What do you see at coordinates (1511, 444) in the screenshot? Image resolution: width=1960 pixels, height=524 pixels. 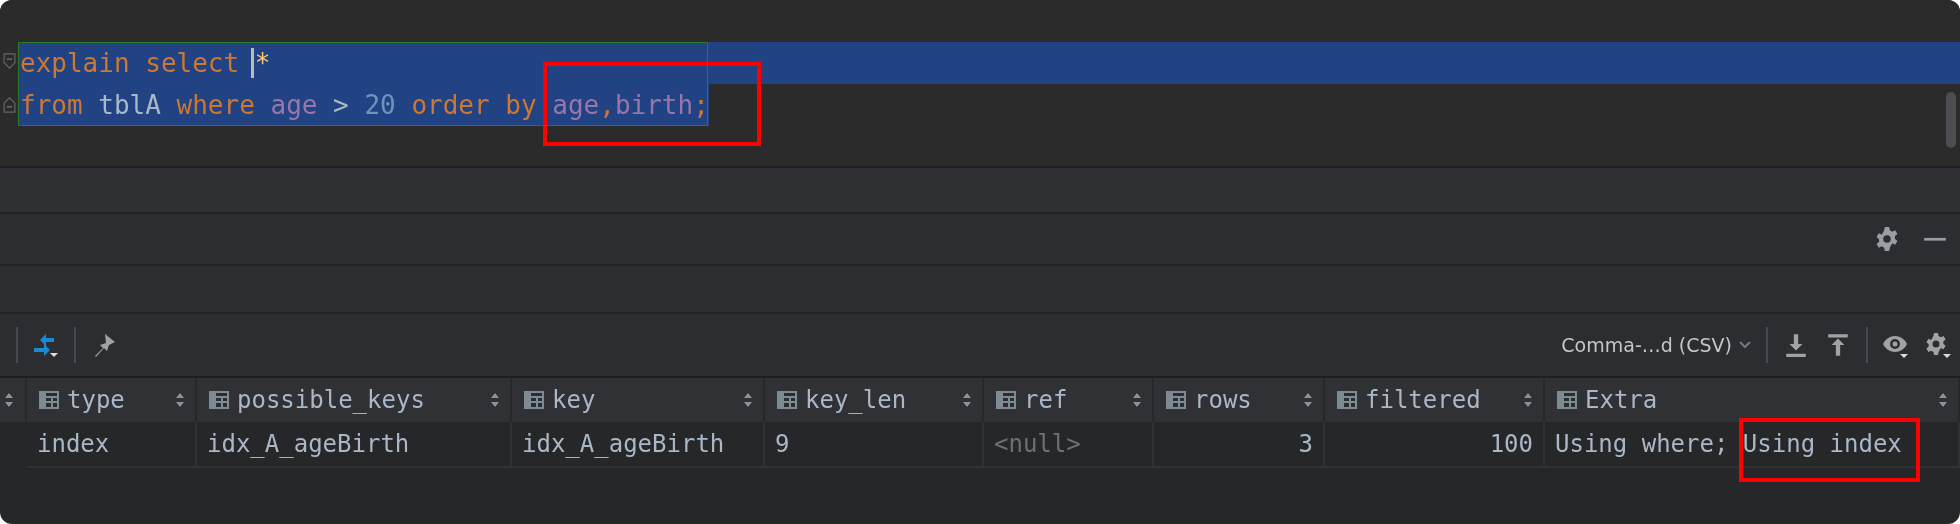 I see `table-cell: 100` at bounding box center [1511, 444].